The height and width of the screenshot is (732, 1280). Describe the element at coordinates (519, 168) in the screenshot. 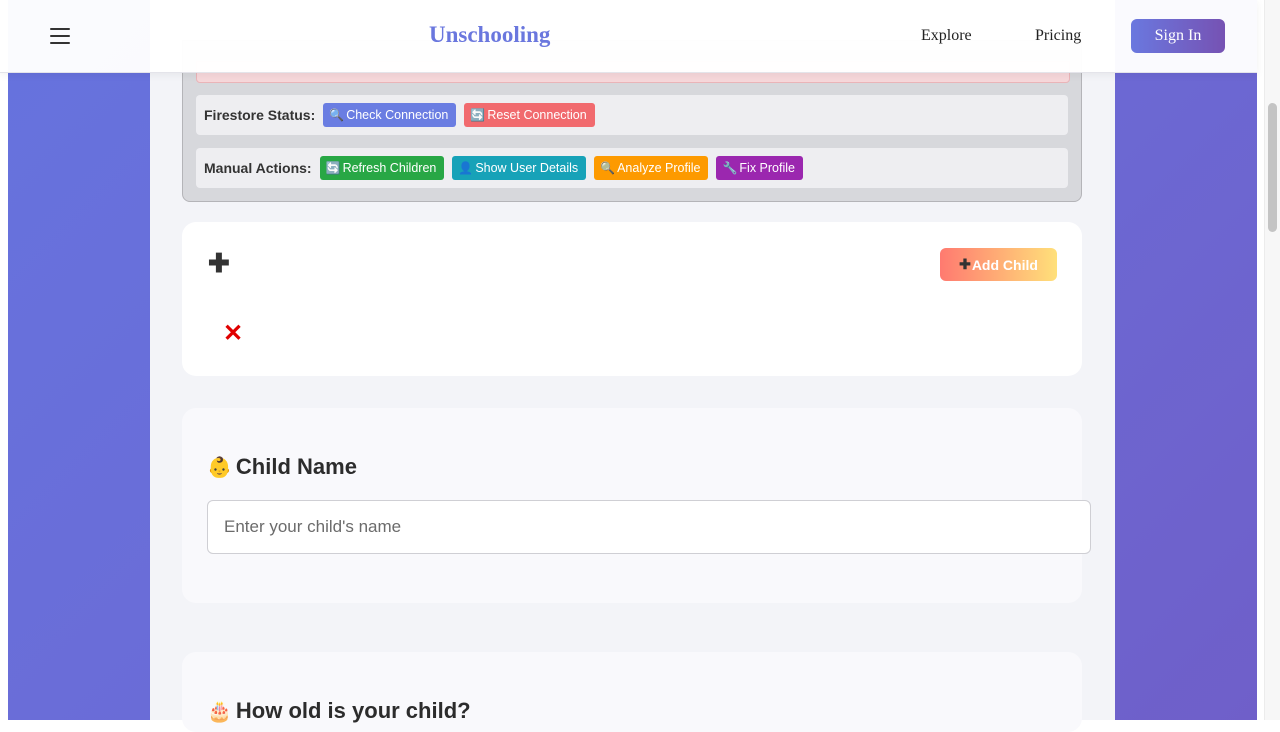

I see `show-user-details-button: 👤 Show User Details` at that location.